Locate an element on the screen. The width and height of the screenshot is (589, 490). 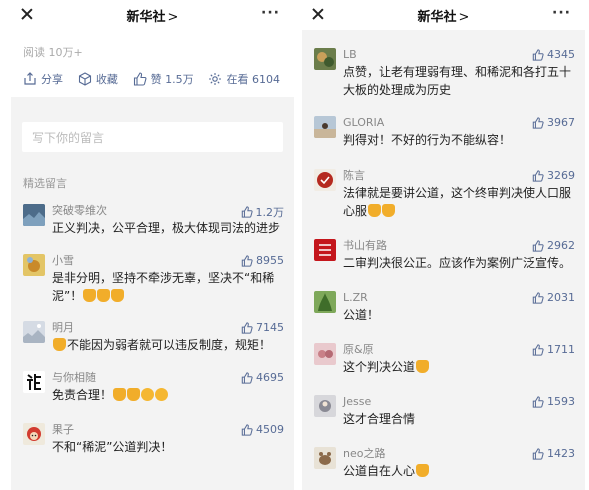
comment-like-button: 2962 is located at coordinates (553, 245).